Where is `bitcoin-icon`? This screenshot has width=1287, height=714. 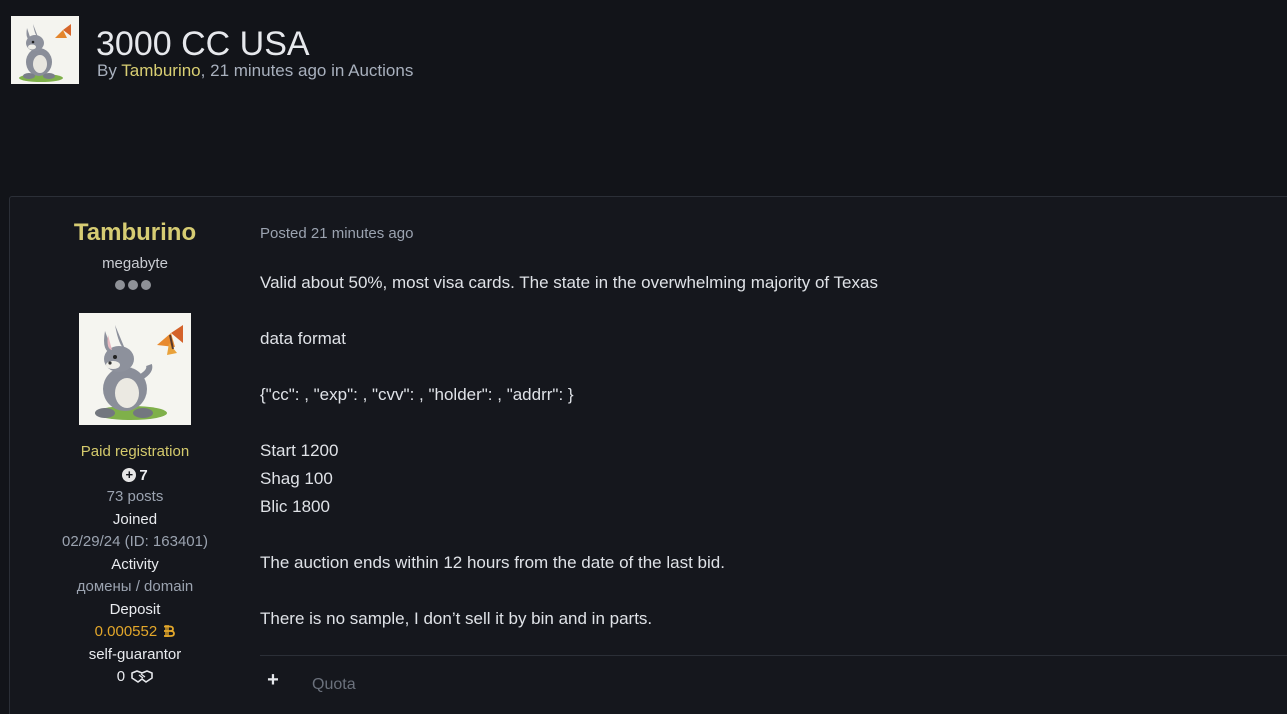
bitcoin-icon is located at coordinates (170, 631).